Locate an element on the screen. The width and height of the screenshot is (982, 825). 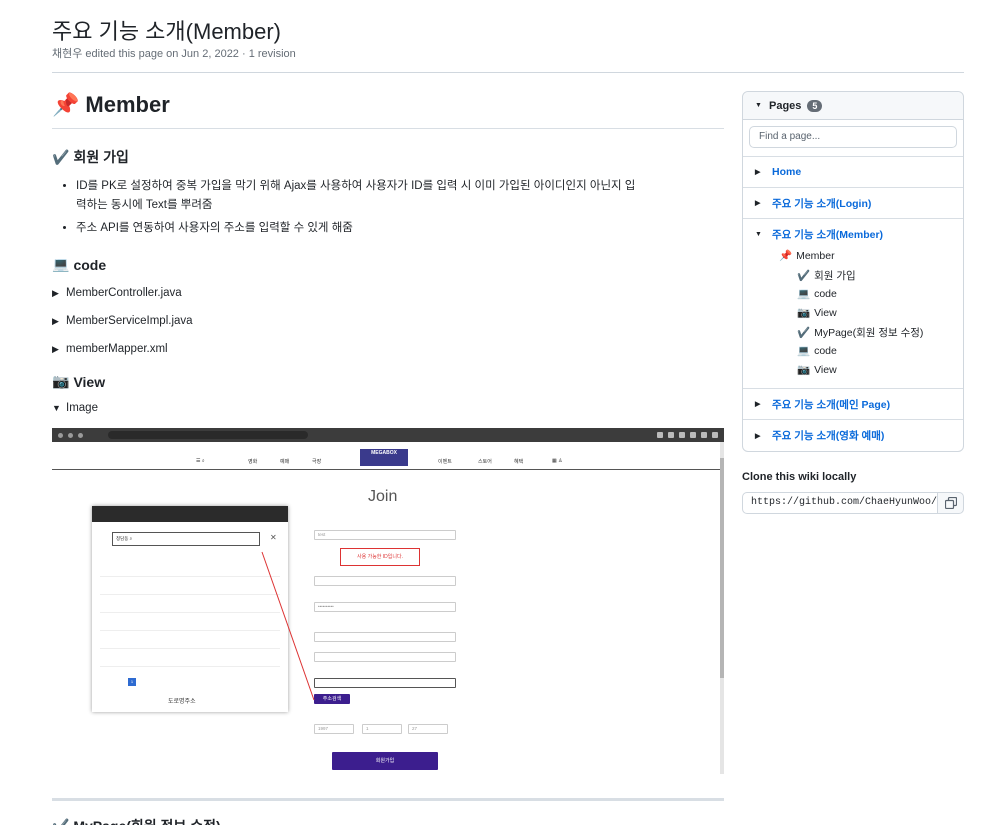
toc-code: 💻 code is located at coordinates (817, 294).